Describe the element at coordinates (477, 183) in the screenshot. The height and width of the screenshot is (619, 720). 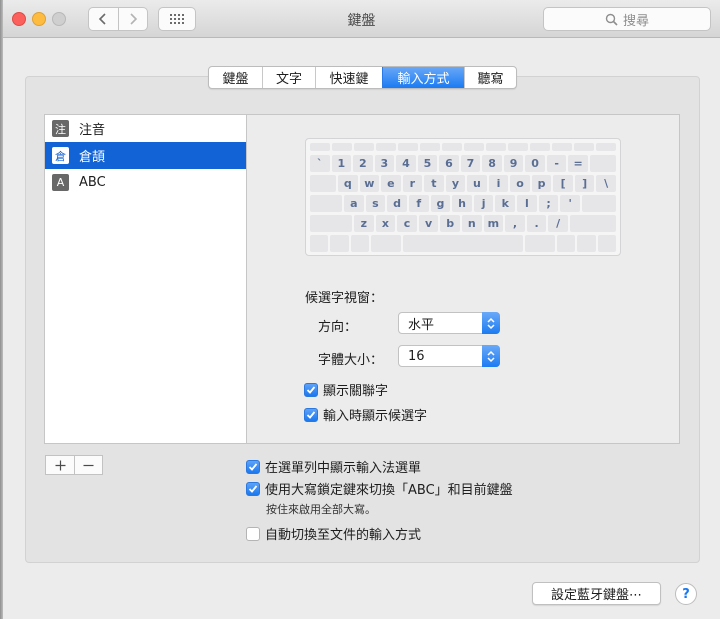
I see `keyboard-key: u` at that location.